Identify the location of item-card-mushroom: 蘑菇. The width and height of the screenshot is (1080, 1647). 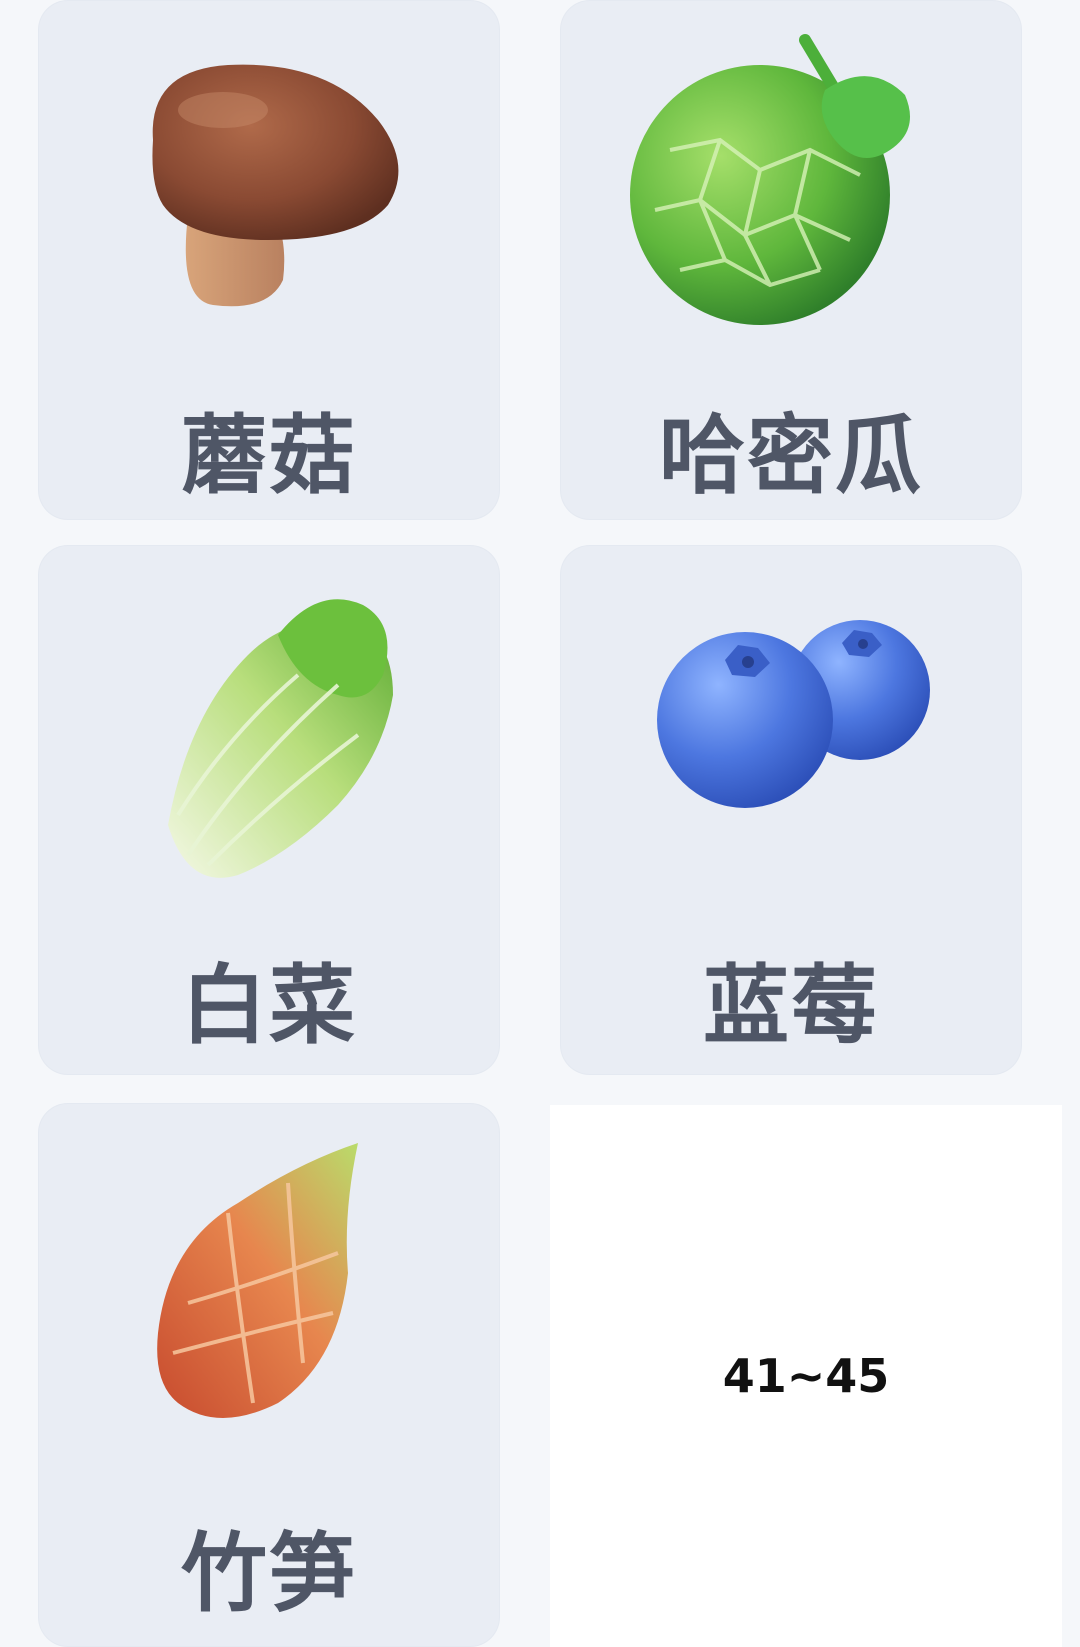
(269, 260).